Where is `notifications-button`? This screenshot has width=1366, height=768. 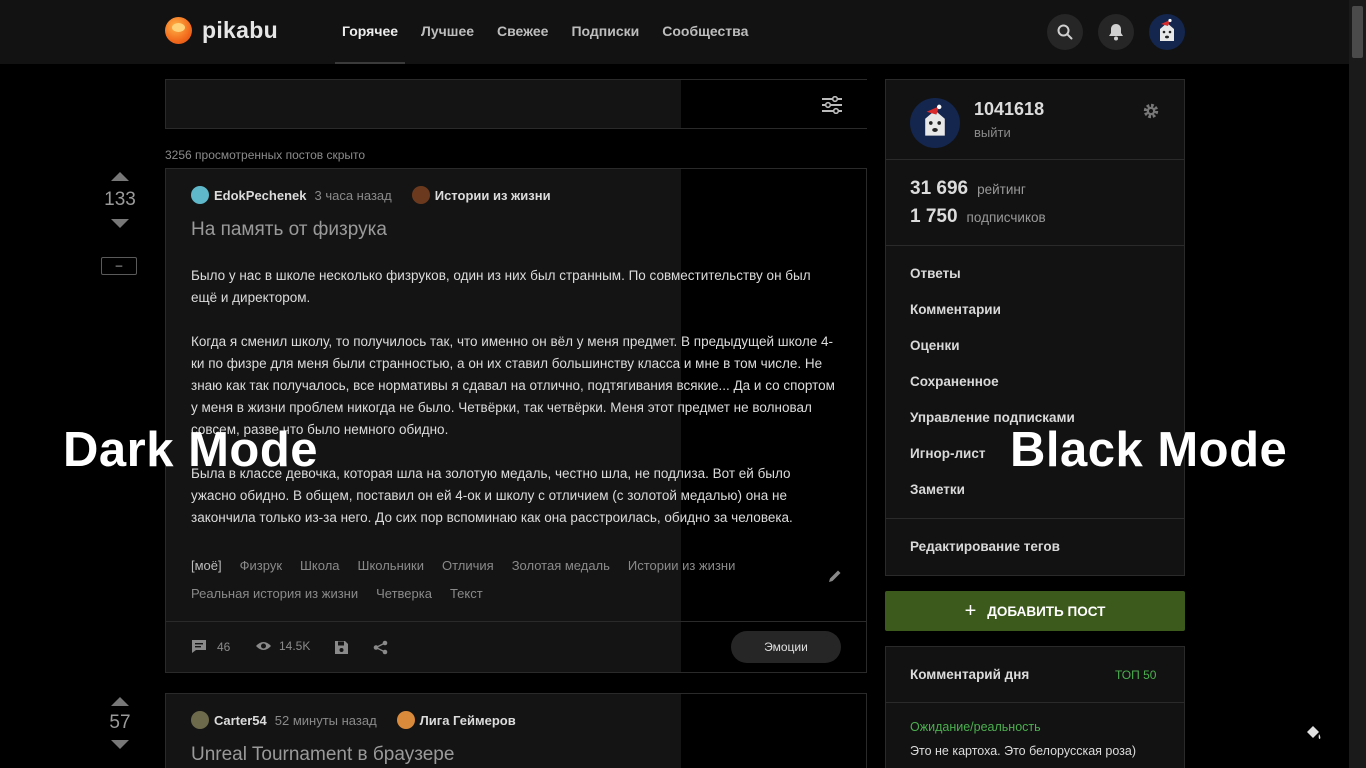 notifications-button is located at coordinates (1116, 32).